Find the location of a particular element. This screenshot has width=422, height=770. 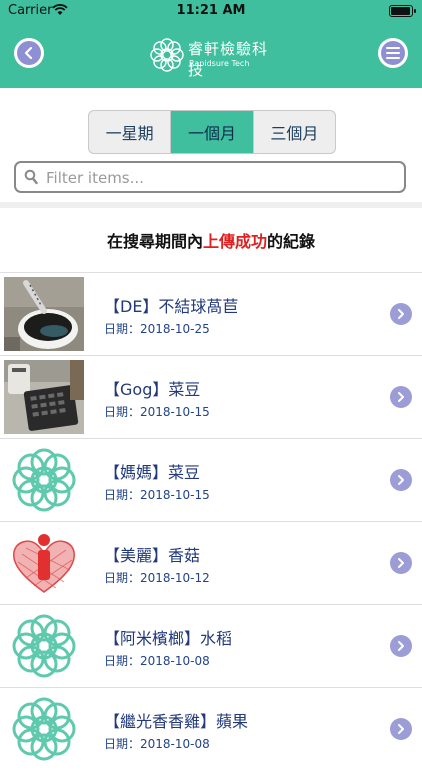

calculator-photo-thumbnail is located at coordinates (44, 397).